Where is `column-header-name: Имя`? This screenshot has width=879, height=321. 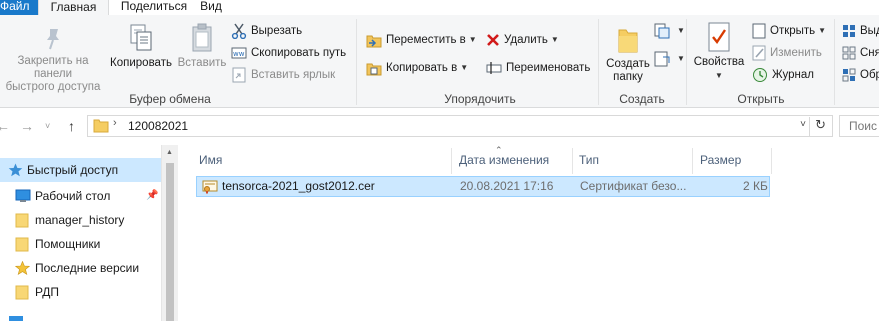
column-header-name: Имя is located at coordinates (210, 160).